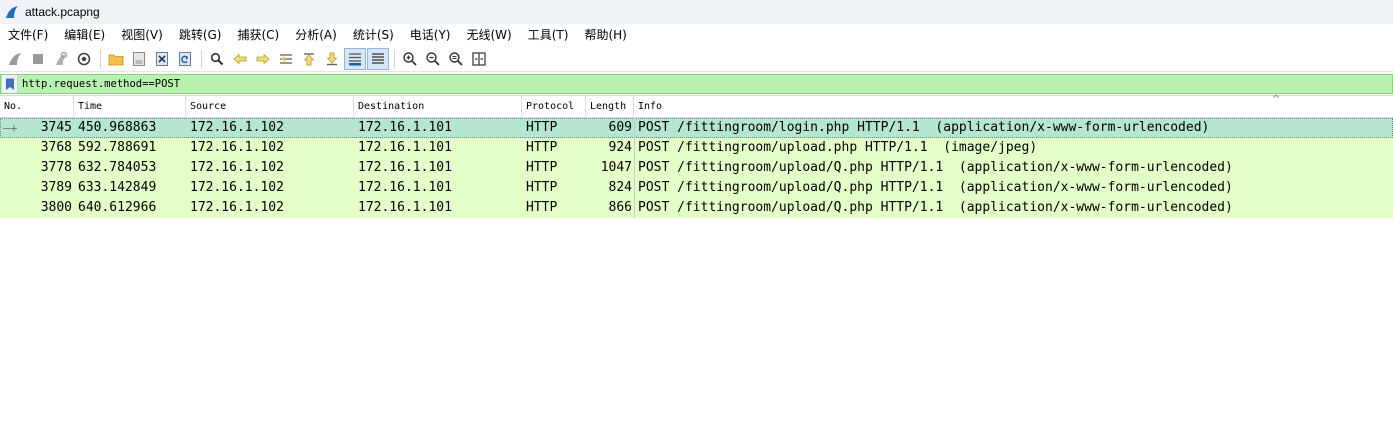 The width and height of the screenshot is (1393, 435). I want to click on column-header-source: Source, so click(270, 107).